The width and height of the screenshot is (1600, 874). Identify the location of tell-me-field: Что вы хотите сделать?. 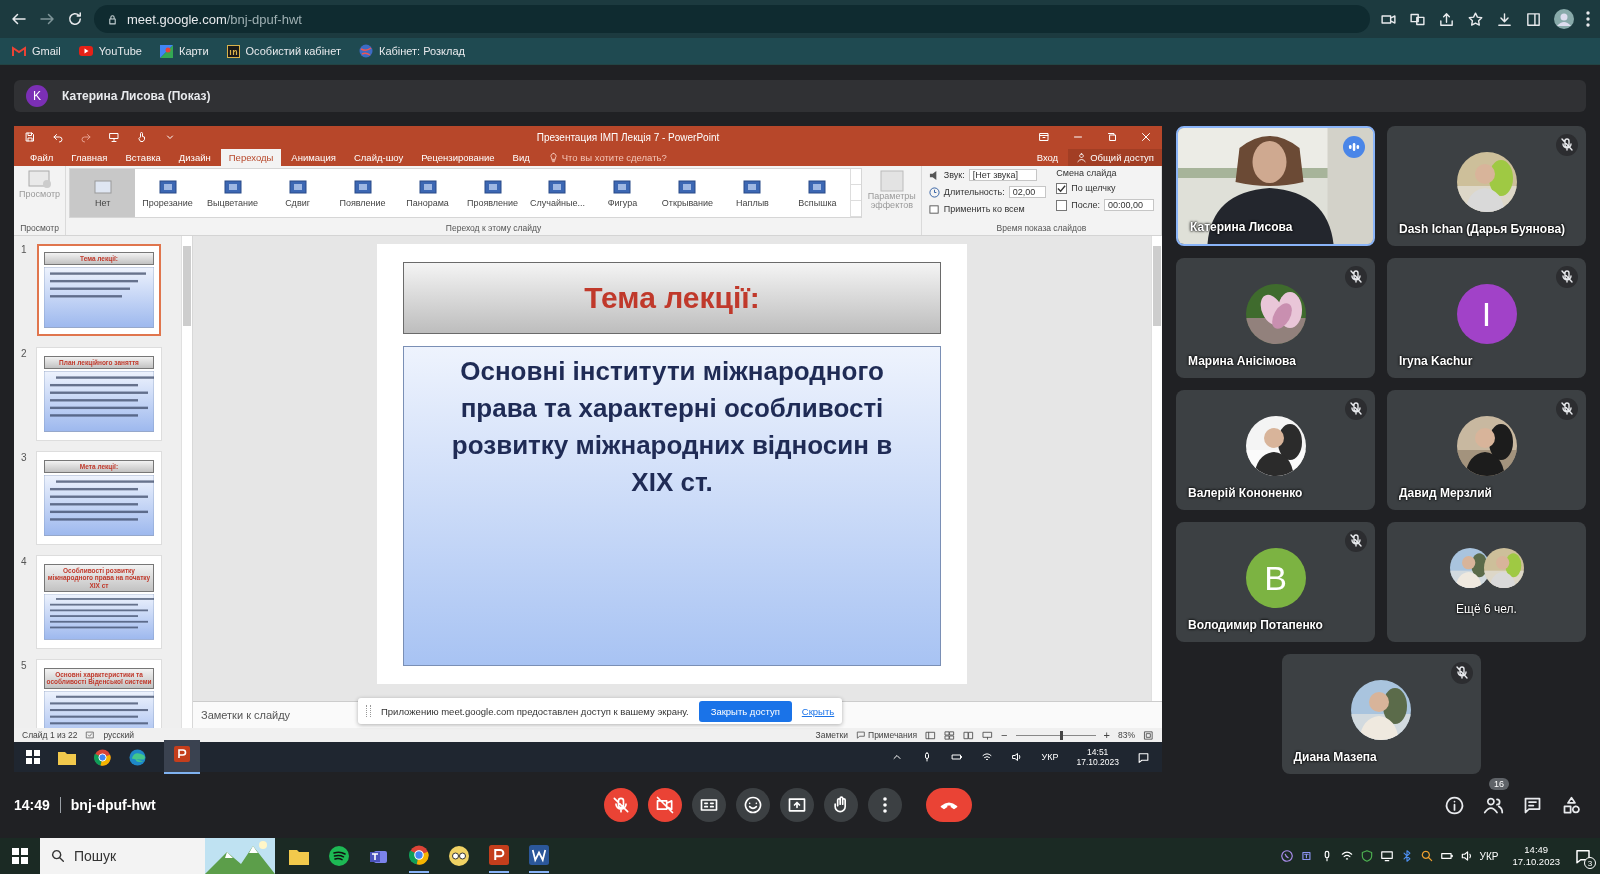
(607, 159).